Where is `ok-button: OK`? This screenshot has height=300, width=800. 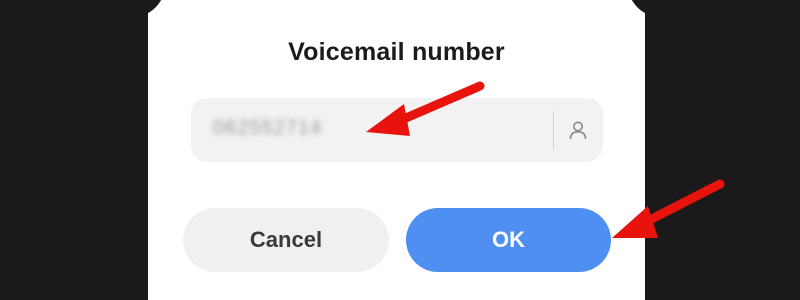 ok-button: OK is located at coordinates (508, 240).